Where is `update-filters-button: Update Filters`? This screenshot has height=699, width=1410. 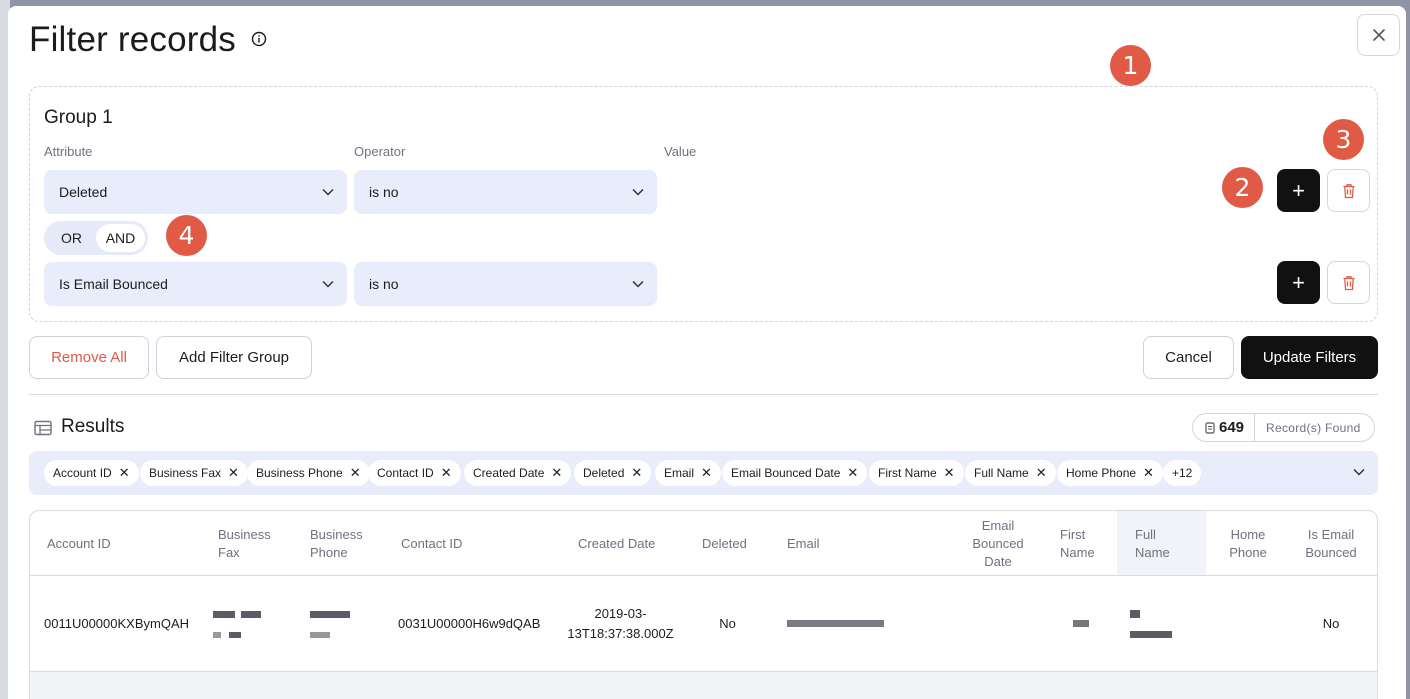 update-filters-button: Update Filters is located at coordinates (1309, 357).